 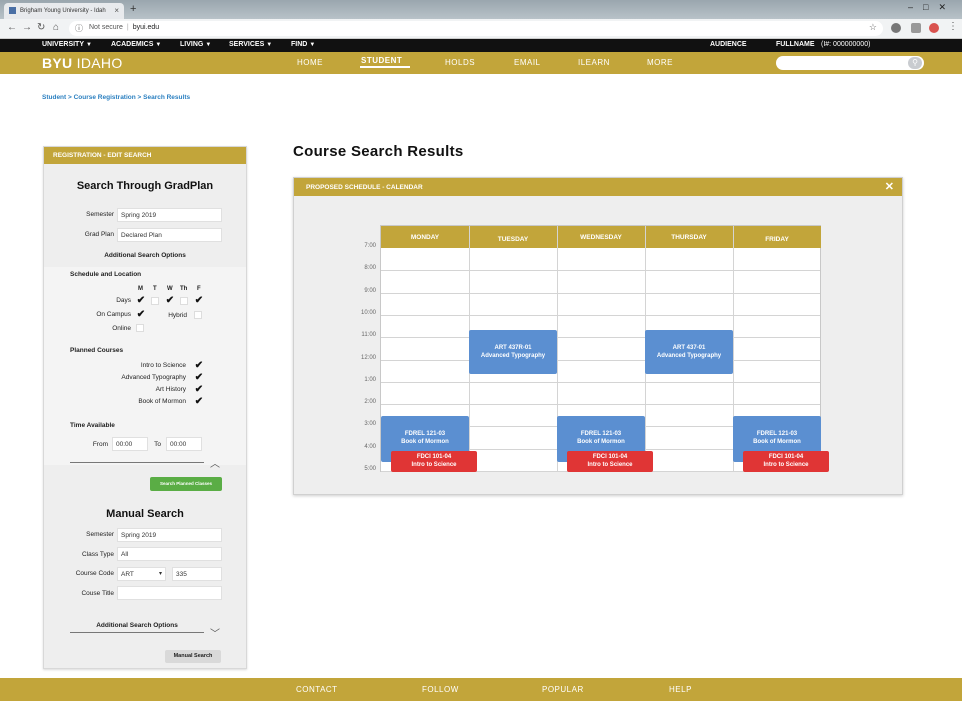 I want to click on to-time-field: 00:00, so click(x=184, y=444).